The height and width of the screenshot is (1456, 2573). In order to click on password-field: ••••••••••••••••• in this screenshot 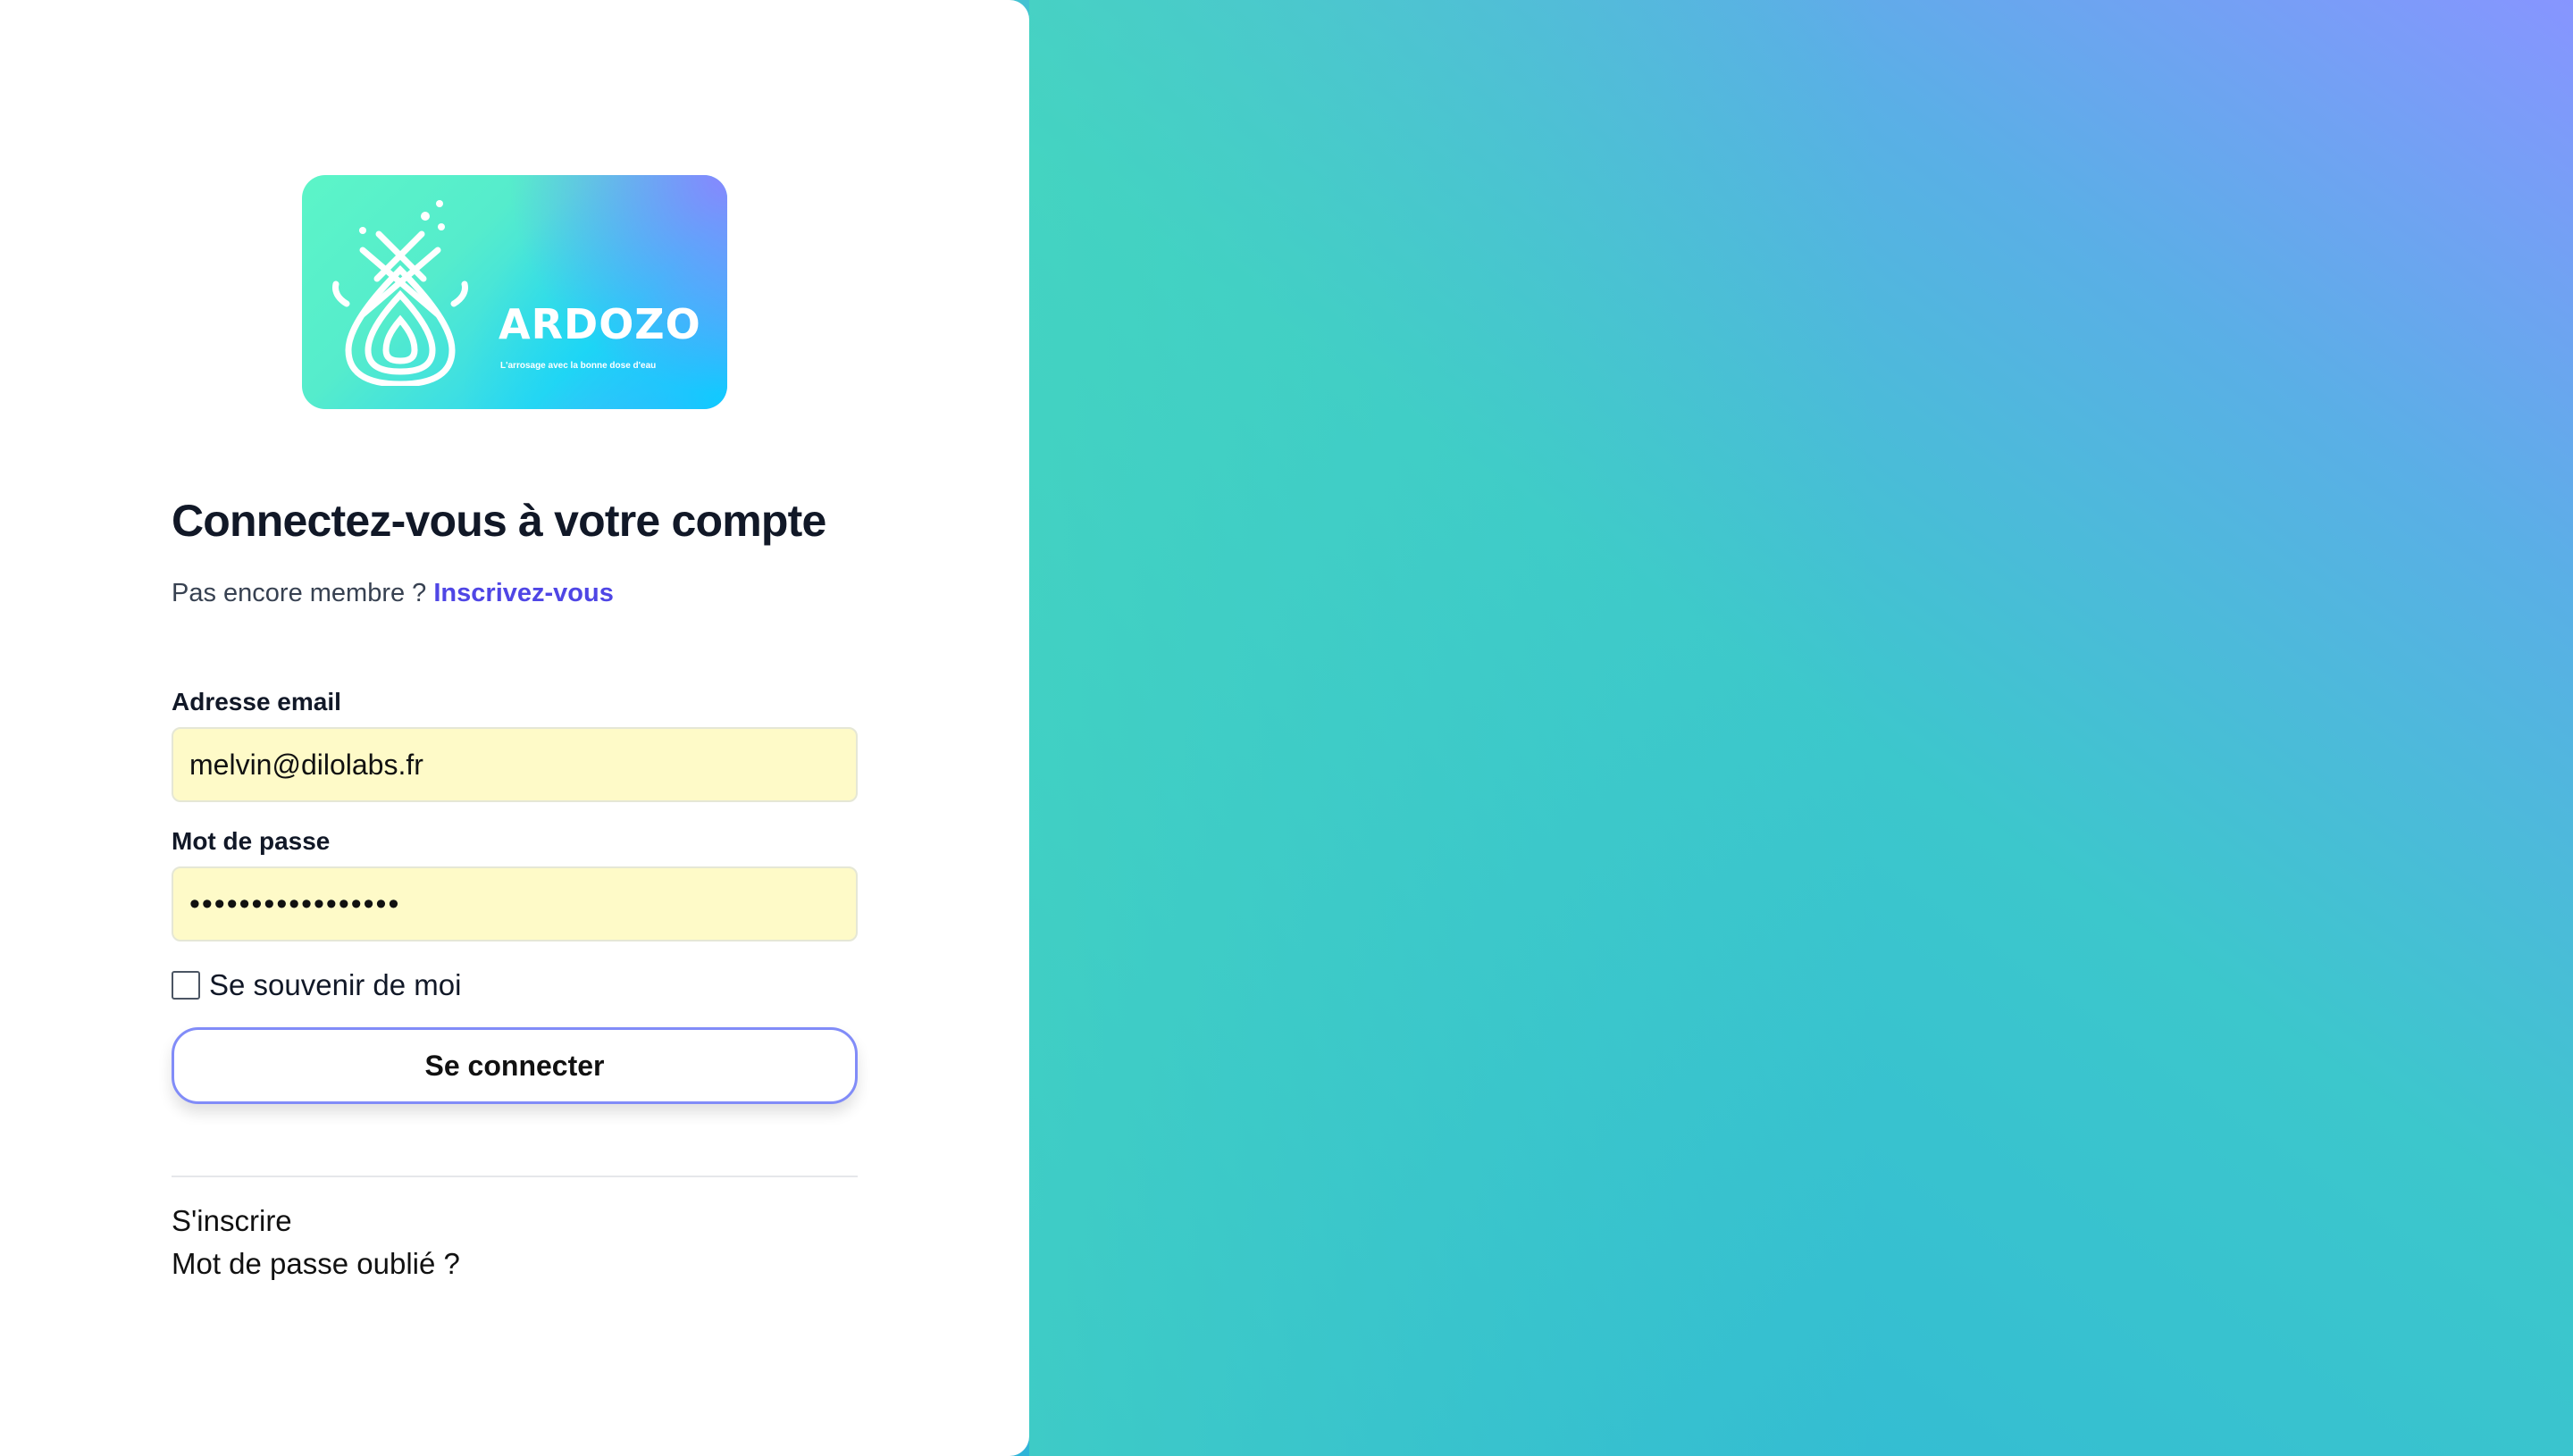, I will do `click(515, 903)`.